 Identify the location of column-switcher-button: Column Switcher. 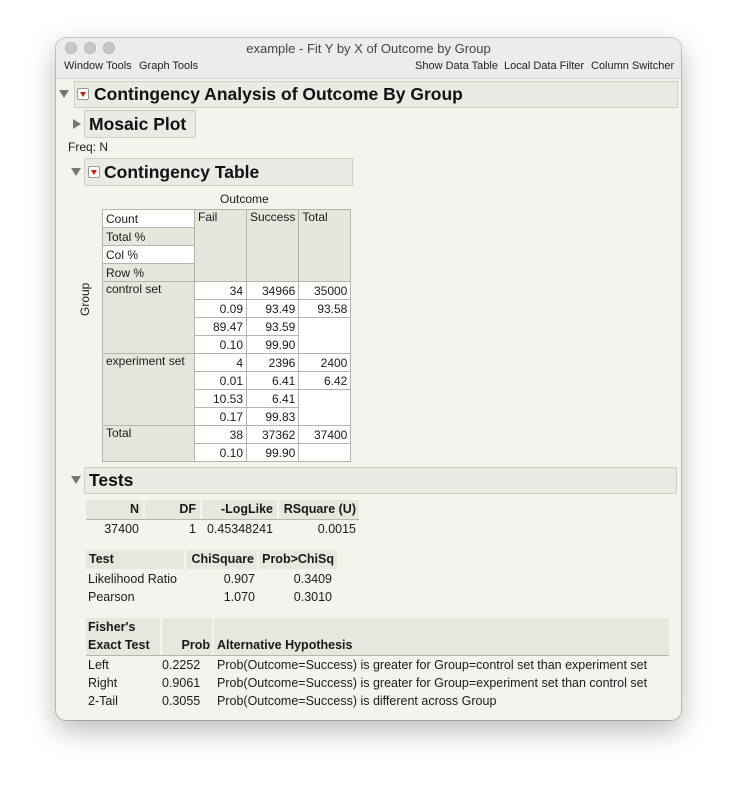
(632, 66).